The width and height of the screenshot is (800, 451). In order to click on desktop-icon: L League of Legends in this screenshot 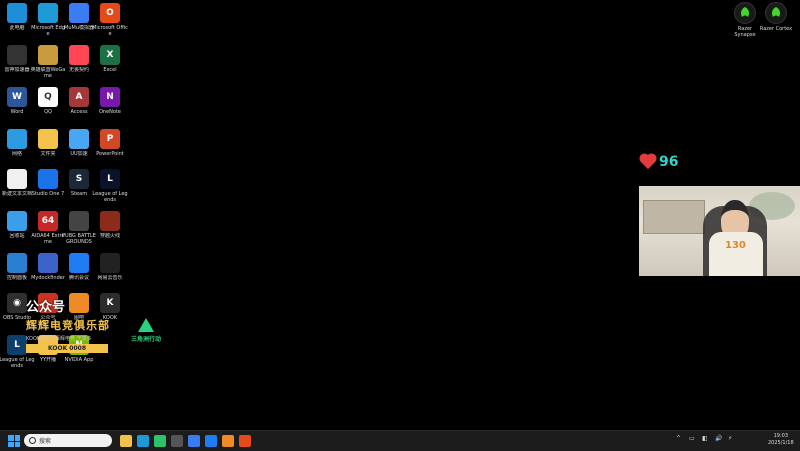, I will do `click(110, 188)`.